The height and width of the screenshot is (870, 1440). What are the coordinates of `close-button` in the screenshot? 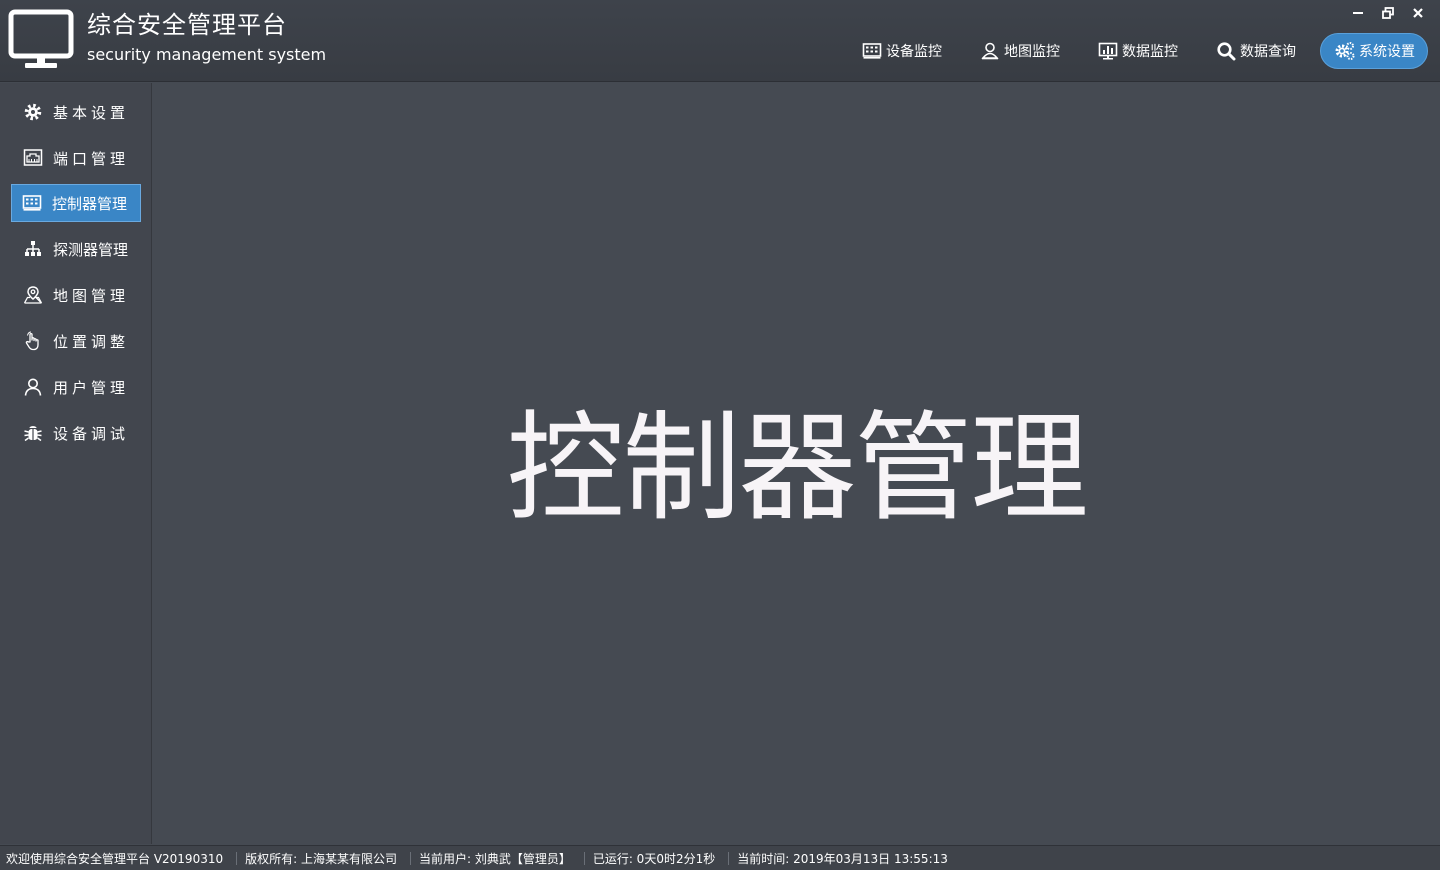 It's located at (1418, 13).